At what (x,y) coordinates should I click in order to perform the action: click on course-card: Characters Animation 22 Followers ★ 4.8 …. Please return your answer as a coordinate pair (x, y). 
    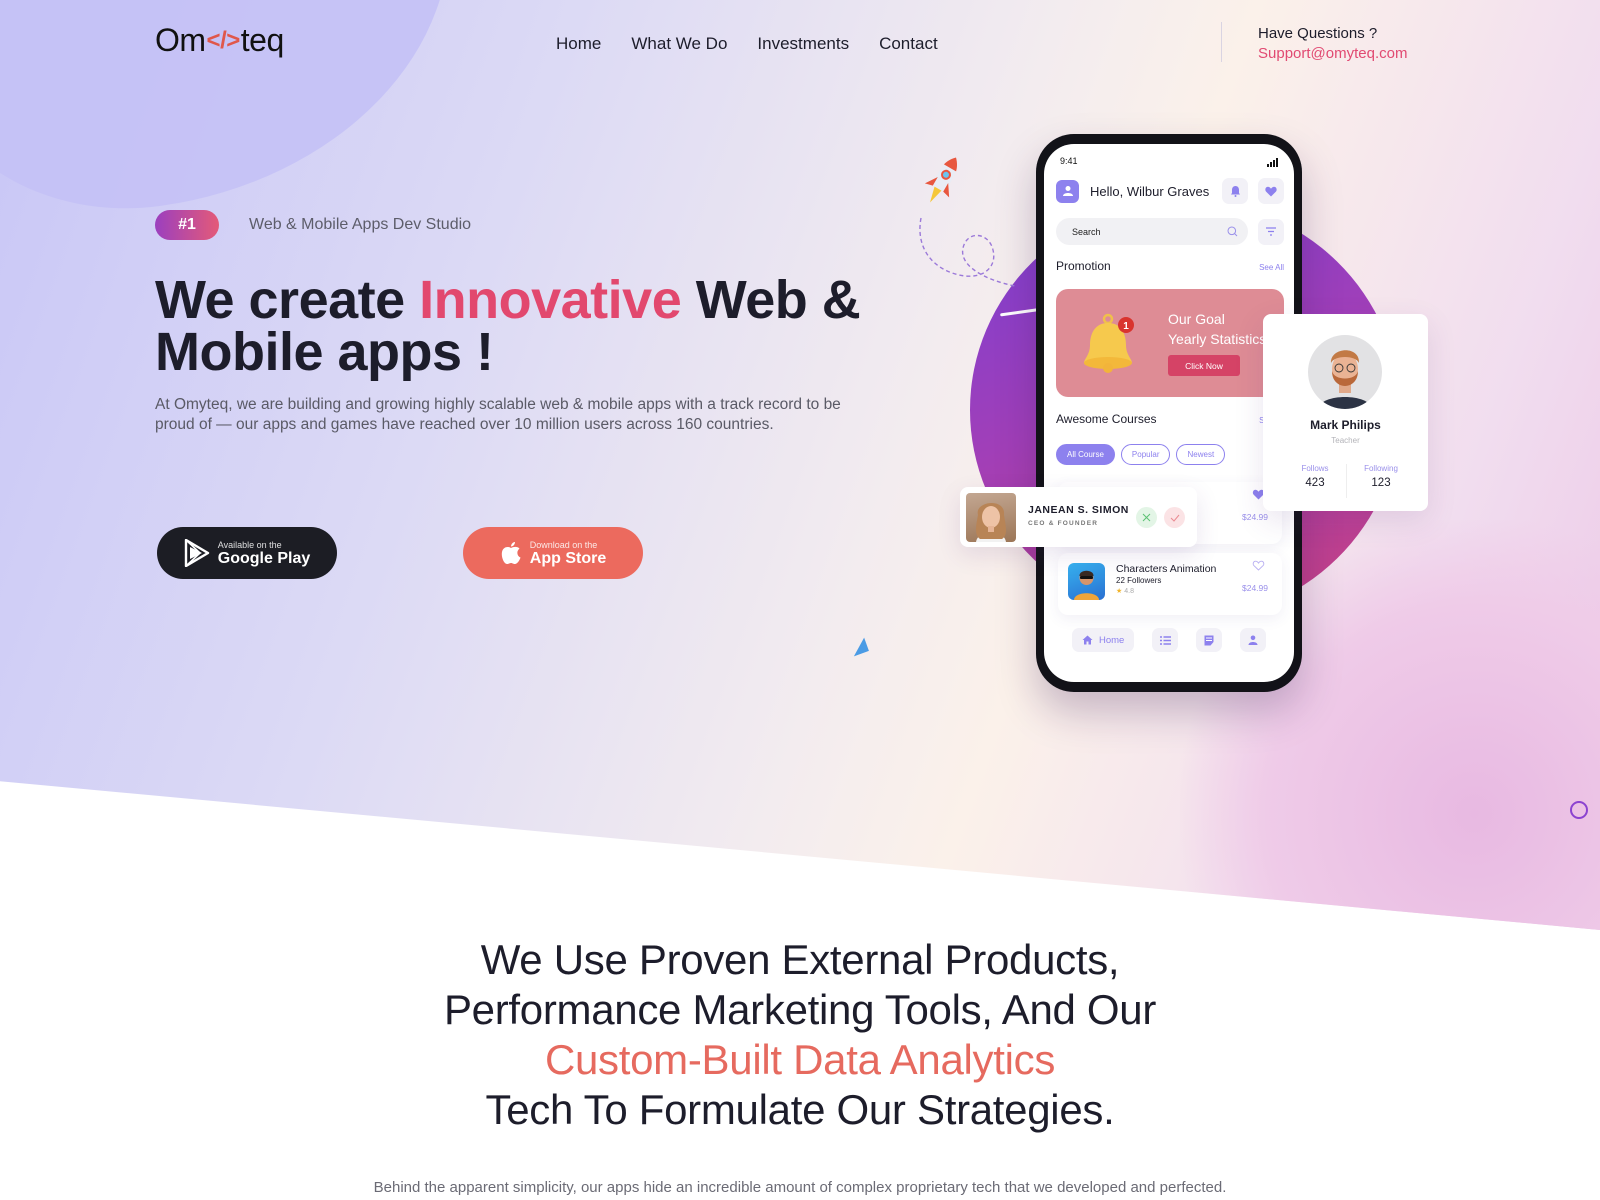
    Looking at the image, I should click on (1170, 584).